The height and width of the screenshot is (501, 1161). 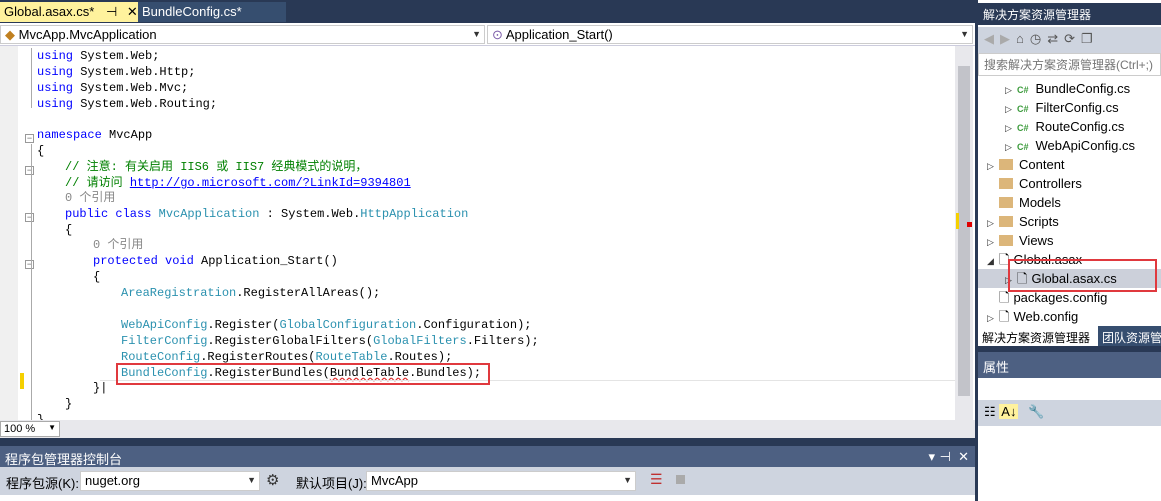 I want to click on zoom-combo: 100 % ▼, so click(x=30, y=429).